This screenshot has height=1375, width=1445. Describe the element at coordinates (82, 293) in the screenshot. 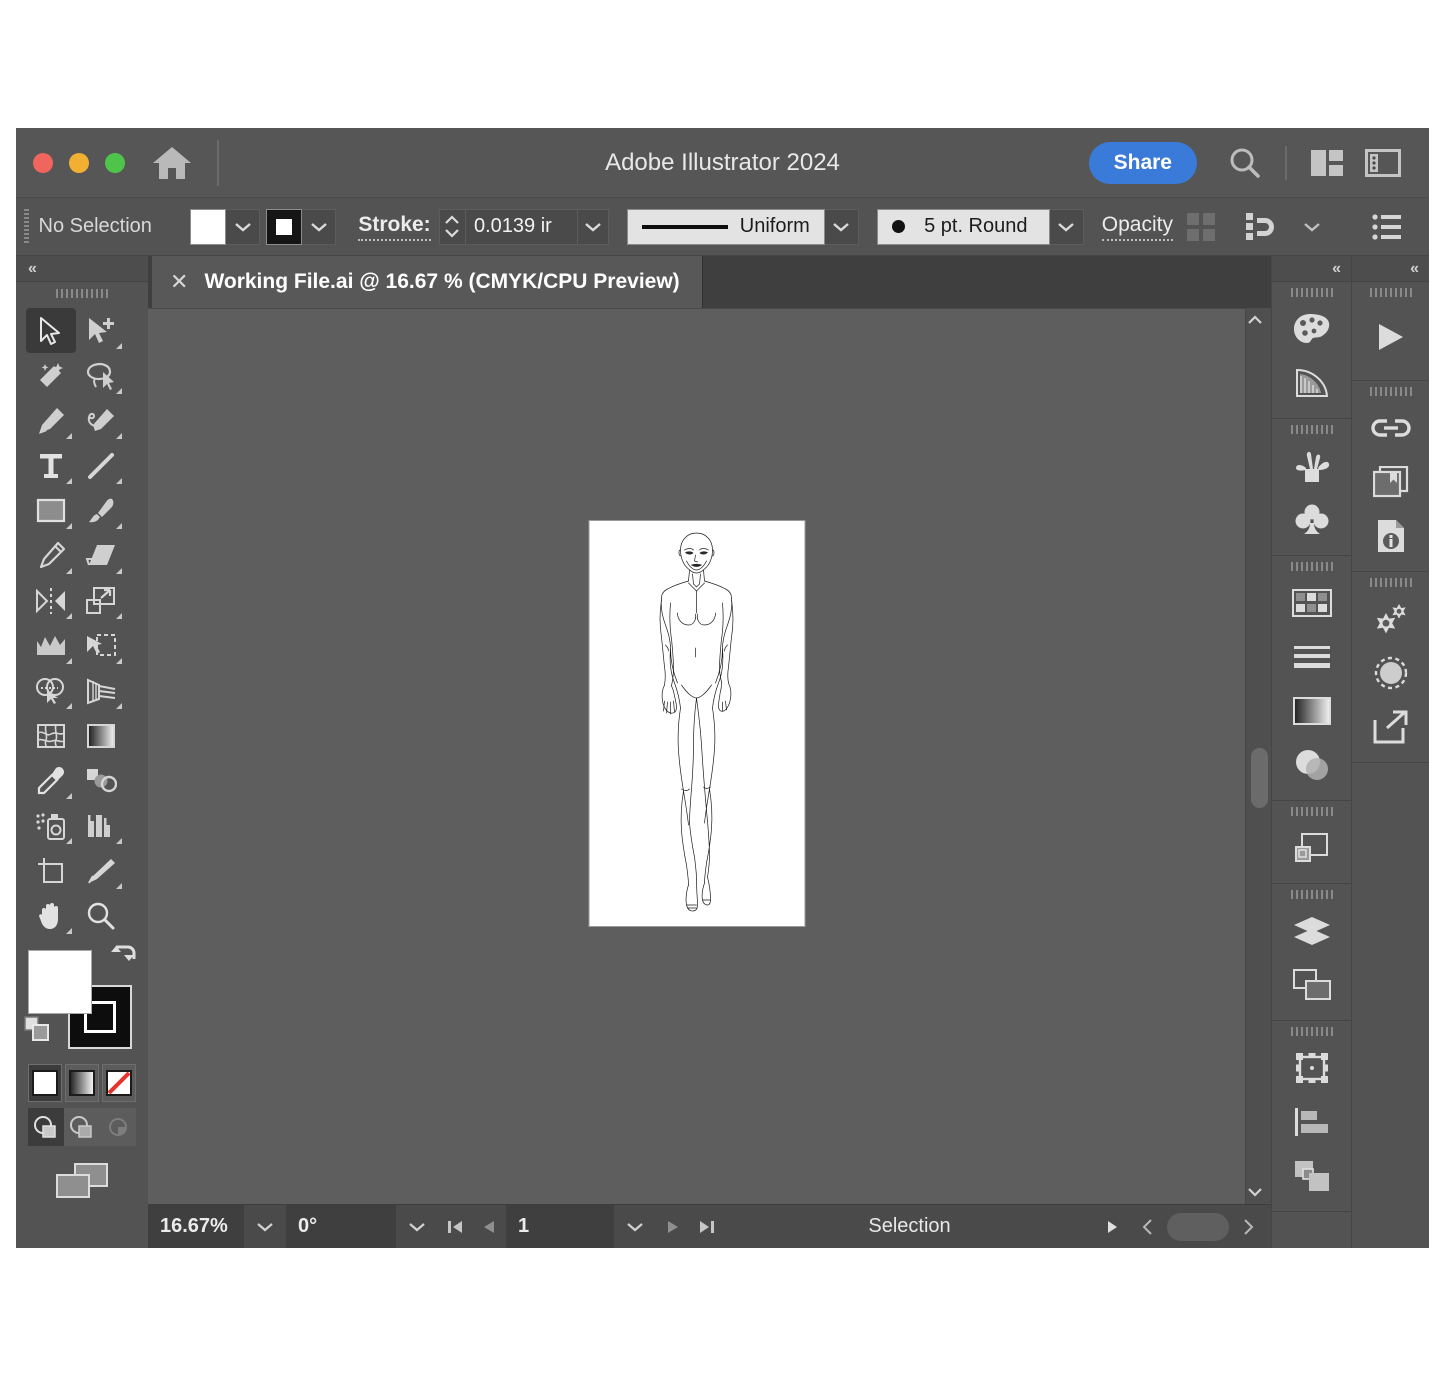

I see `tools-drag-grip` at that location.